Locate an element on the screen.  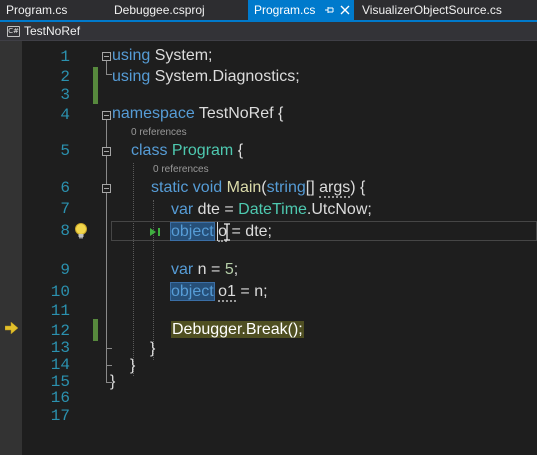
code-line-1: using System; is located at coordinates (162, 56).